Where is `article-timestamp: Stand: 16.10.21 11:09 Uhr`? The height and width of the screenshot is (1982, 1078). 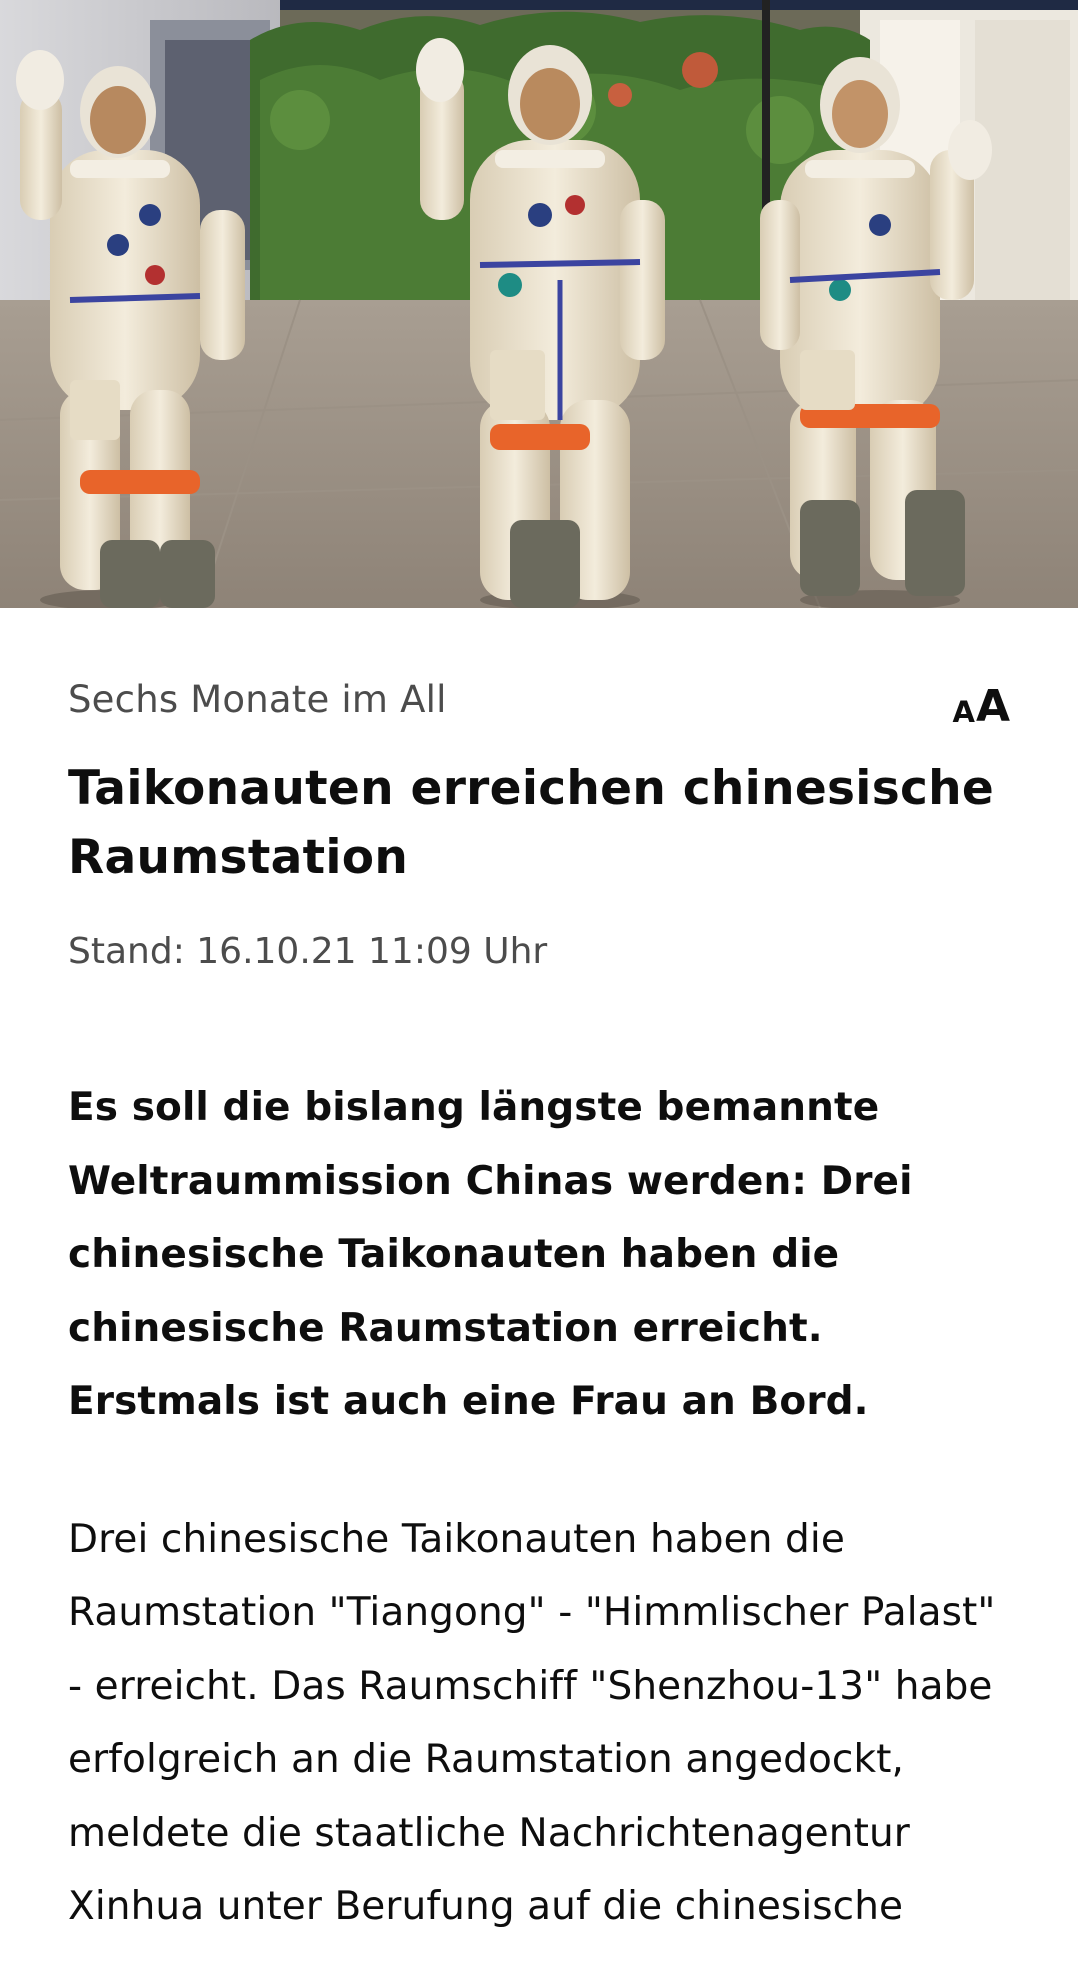 article-timestamp: Stand: 16.10.21 11:09 Uhr is located at coordinates (308, 951).